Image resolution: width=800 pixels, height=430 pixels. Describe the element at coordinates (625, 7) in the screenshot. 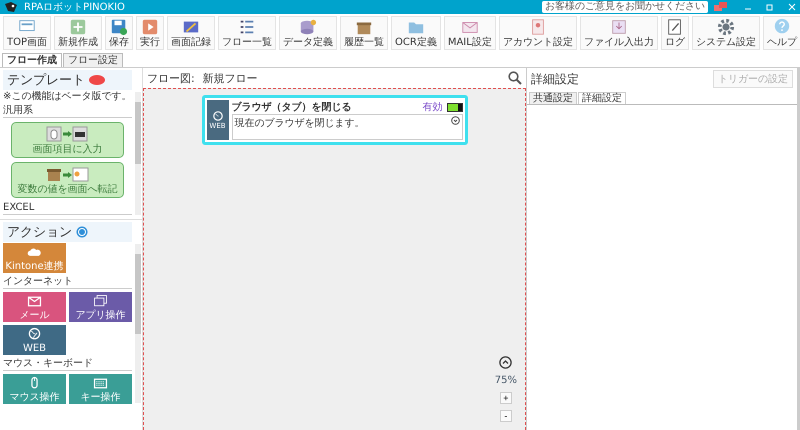

I see `feedback-link: お客様のご意見をお聞かせください` at that location.